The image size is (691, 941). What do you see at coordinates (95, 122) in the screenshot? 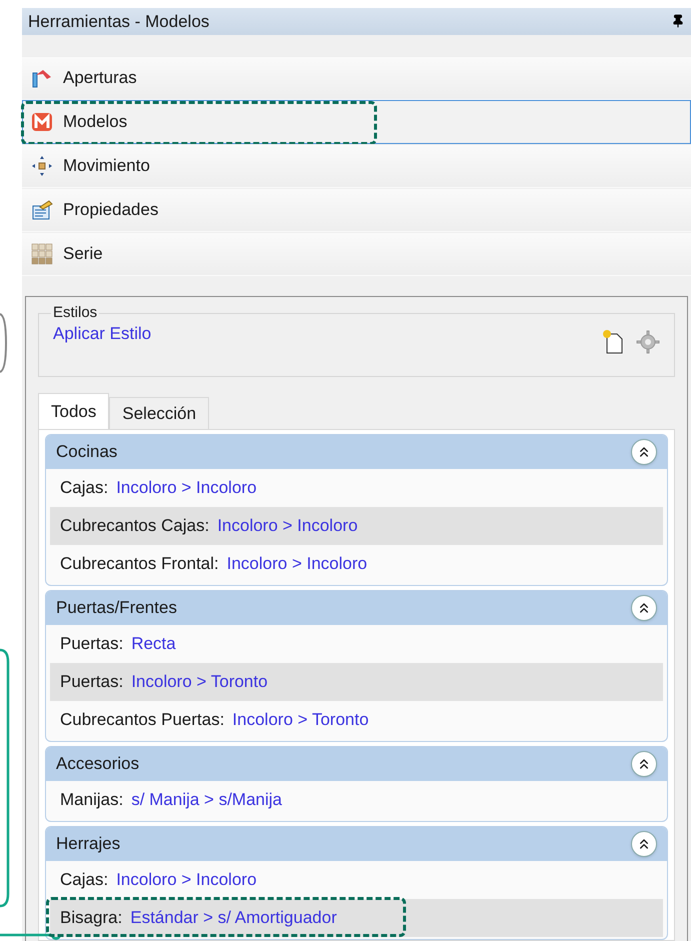
I see `nav-label: Modelos` at bounding box center [95, 122].